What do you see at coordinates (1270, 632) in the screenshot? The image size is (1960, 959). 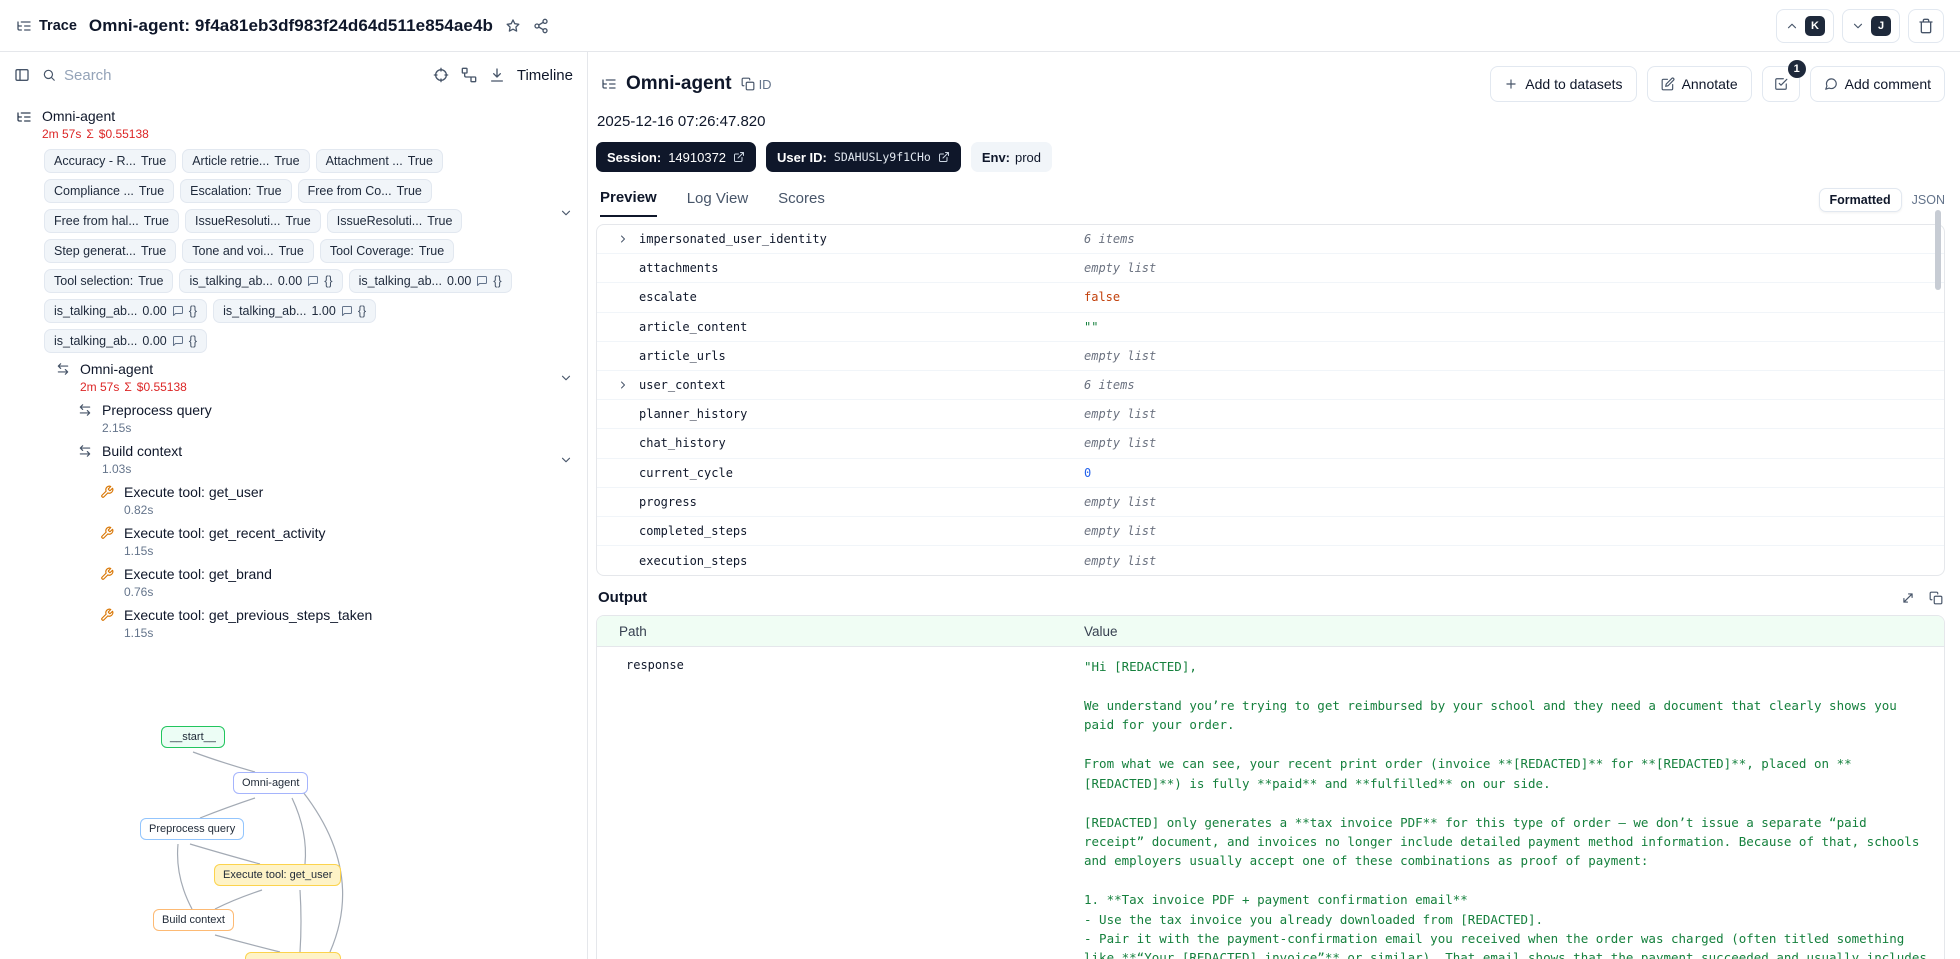 I see `output-table-header: Path Value` at bounding box center [1270, 632].